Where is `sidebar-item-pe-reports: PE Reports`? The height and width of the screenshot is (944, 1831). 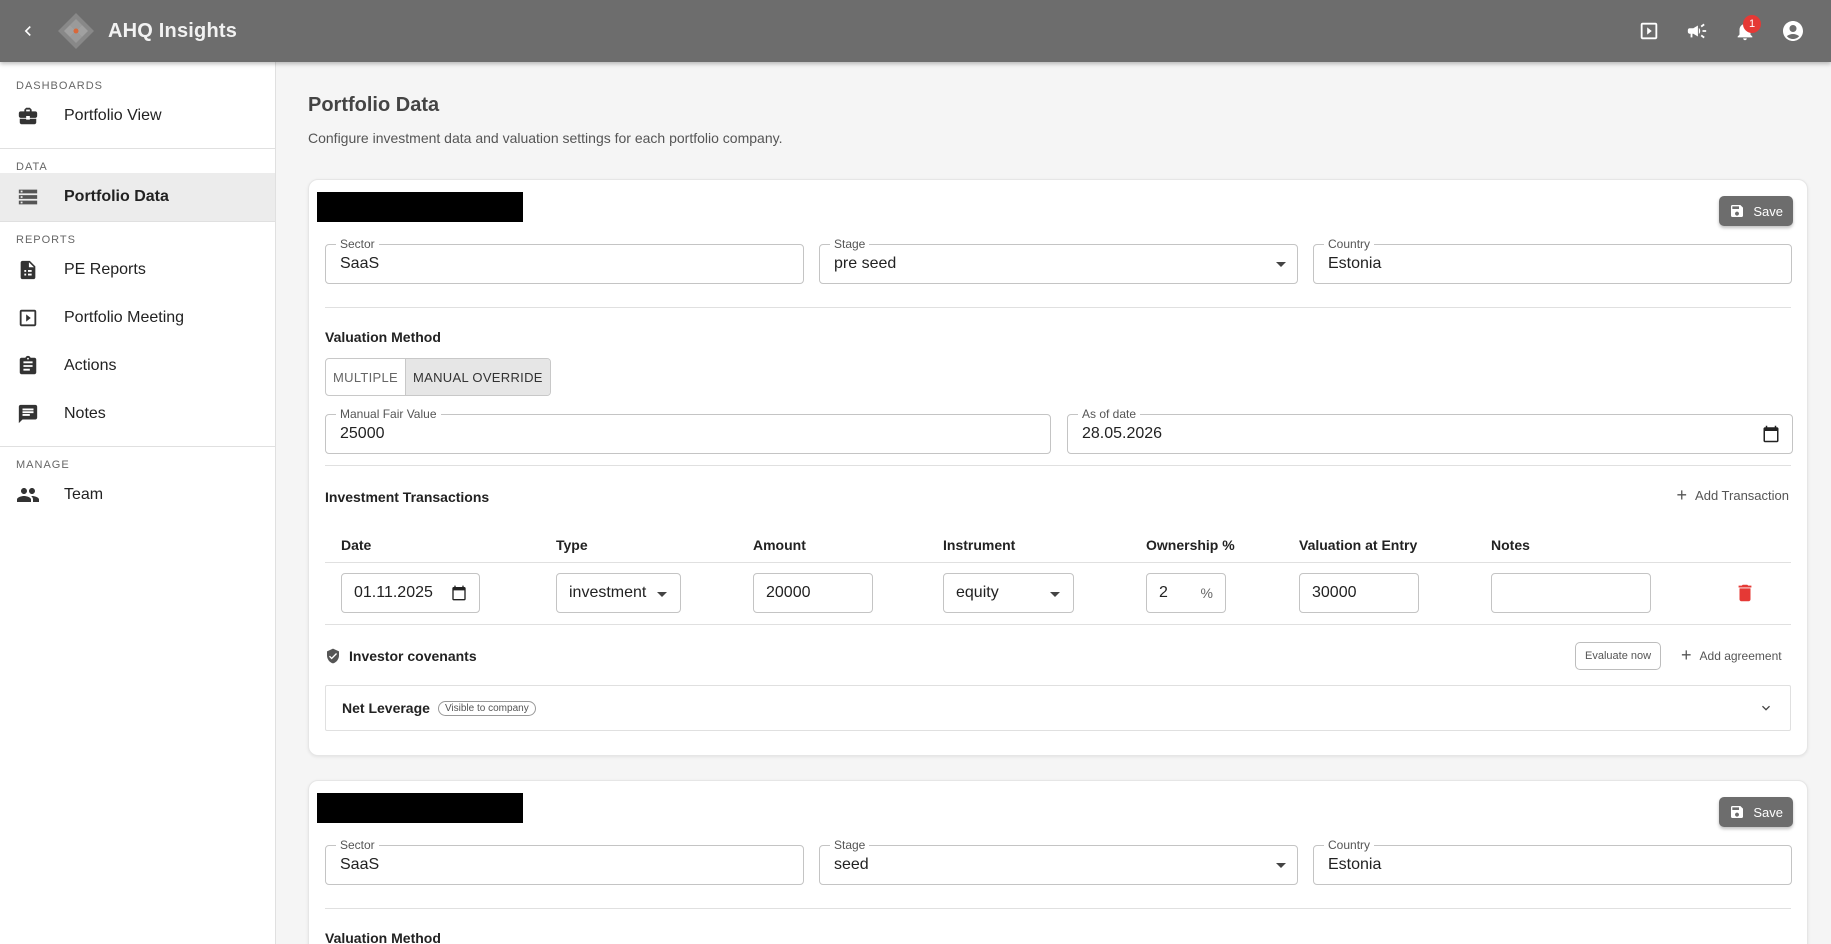
sidebar-item-pe-reports: PE Reports is located at coordinates (137, 270).